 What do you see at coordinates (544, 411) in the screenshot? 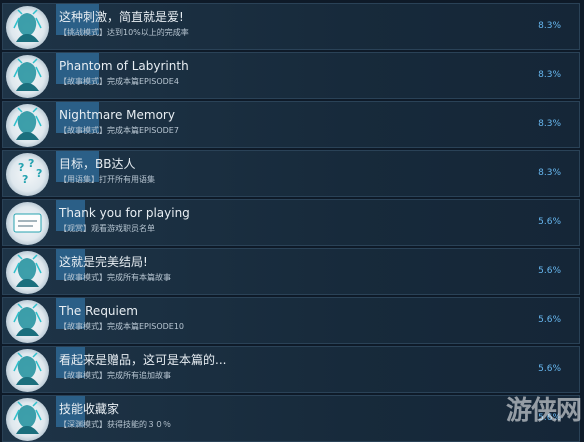
I see `site-watermark: 游侠网` at bounding box center [544, 411].